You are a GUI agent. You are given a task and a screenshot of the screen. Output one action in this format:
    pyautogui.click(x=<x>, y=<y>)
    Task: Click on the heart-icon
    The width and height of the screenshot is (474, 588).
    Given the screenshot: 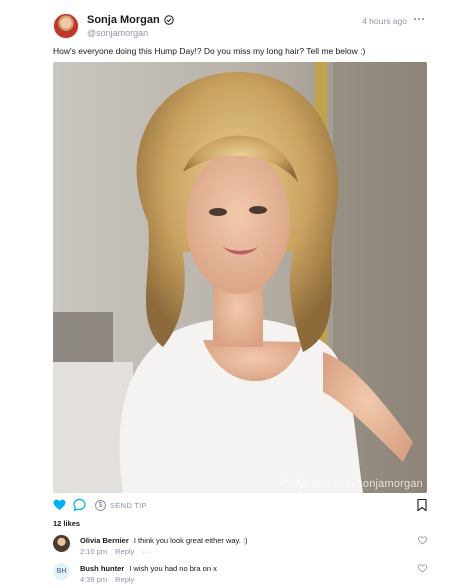 What is the action you would take?
    pyautogui.click(x=59, y=505)
    